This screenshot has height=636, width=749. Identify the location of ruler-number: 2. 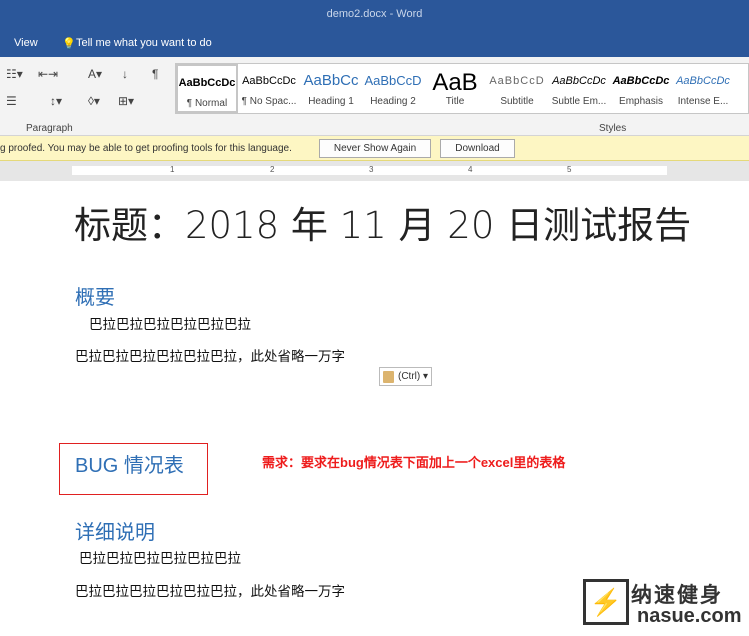
(272, 169).